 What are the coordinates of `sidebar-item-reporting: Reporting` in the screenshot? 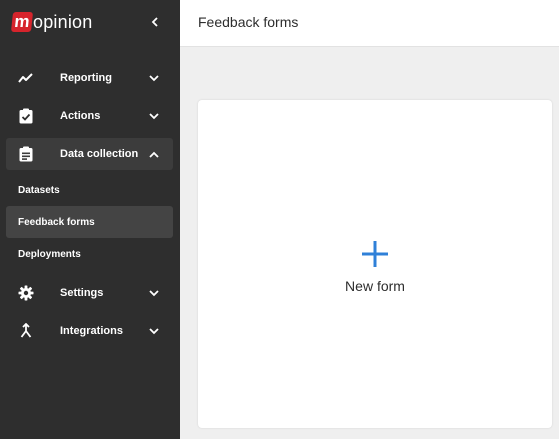 It's located at (89, 78).